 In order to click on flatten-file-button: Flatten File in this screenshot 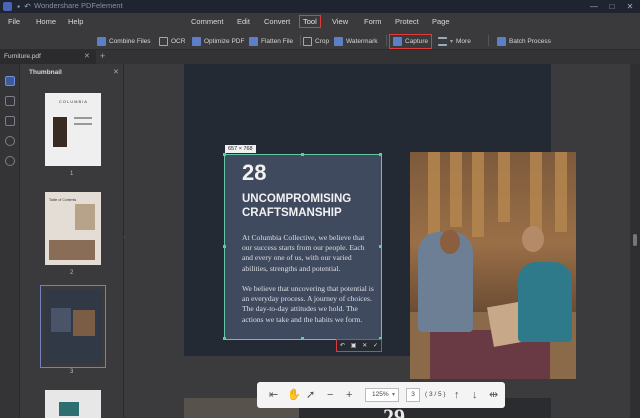, I will do `click(271, 41)`.